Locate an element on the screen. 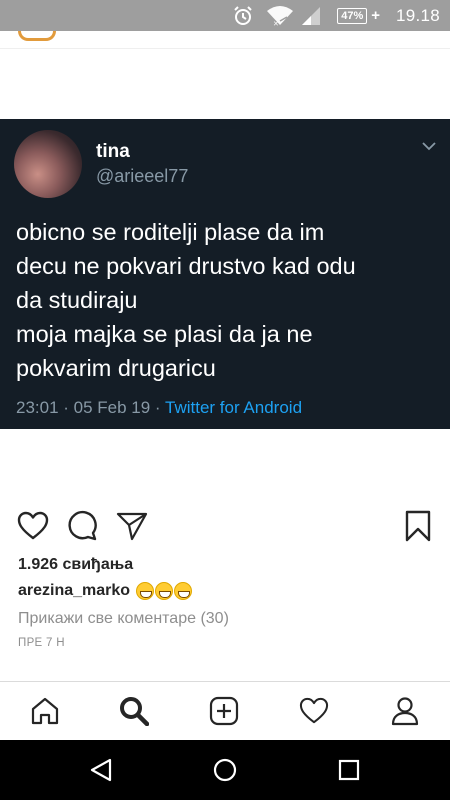 This screenshot has height=800, width=450. post-header-strip is located at coordinates (225, 40).